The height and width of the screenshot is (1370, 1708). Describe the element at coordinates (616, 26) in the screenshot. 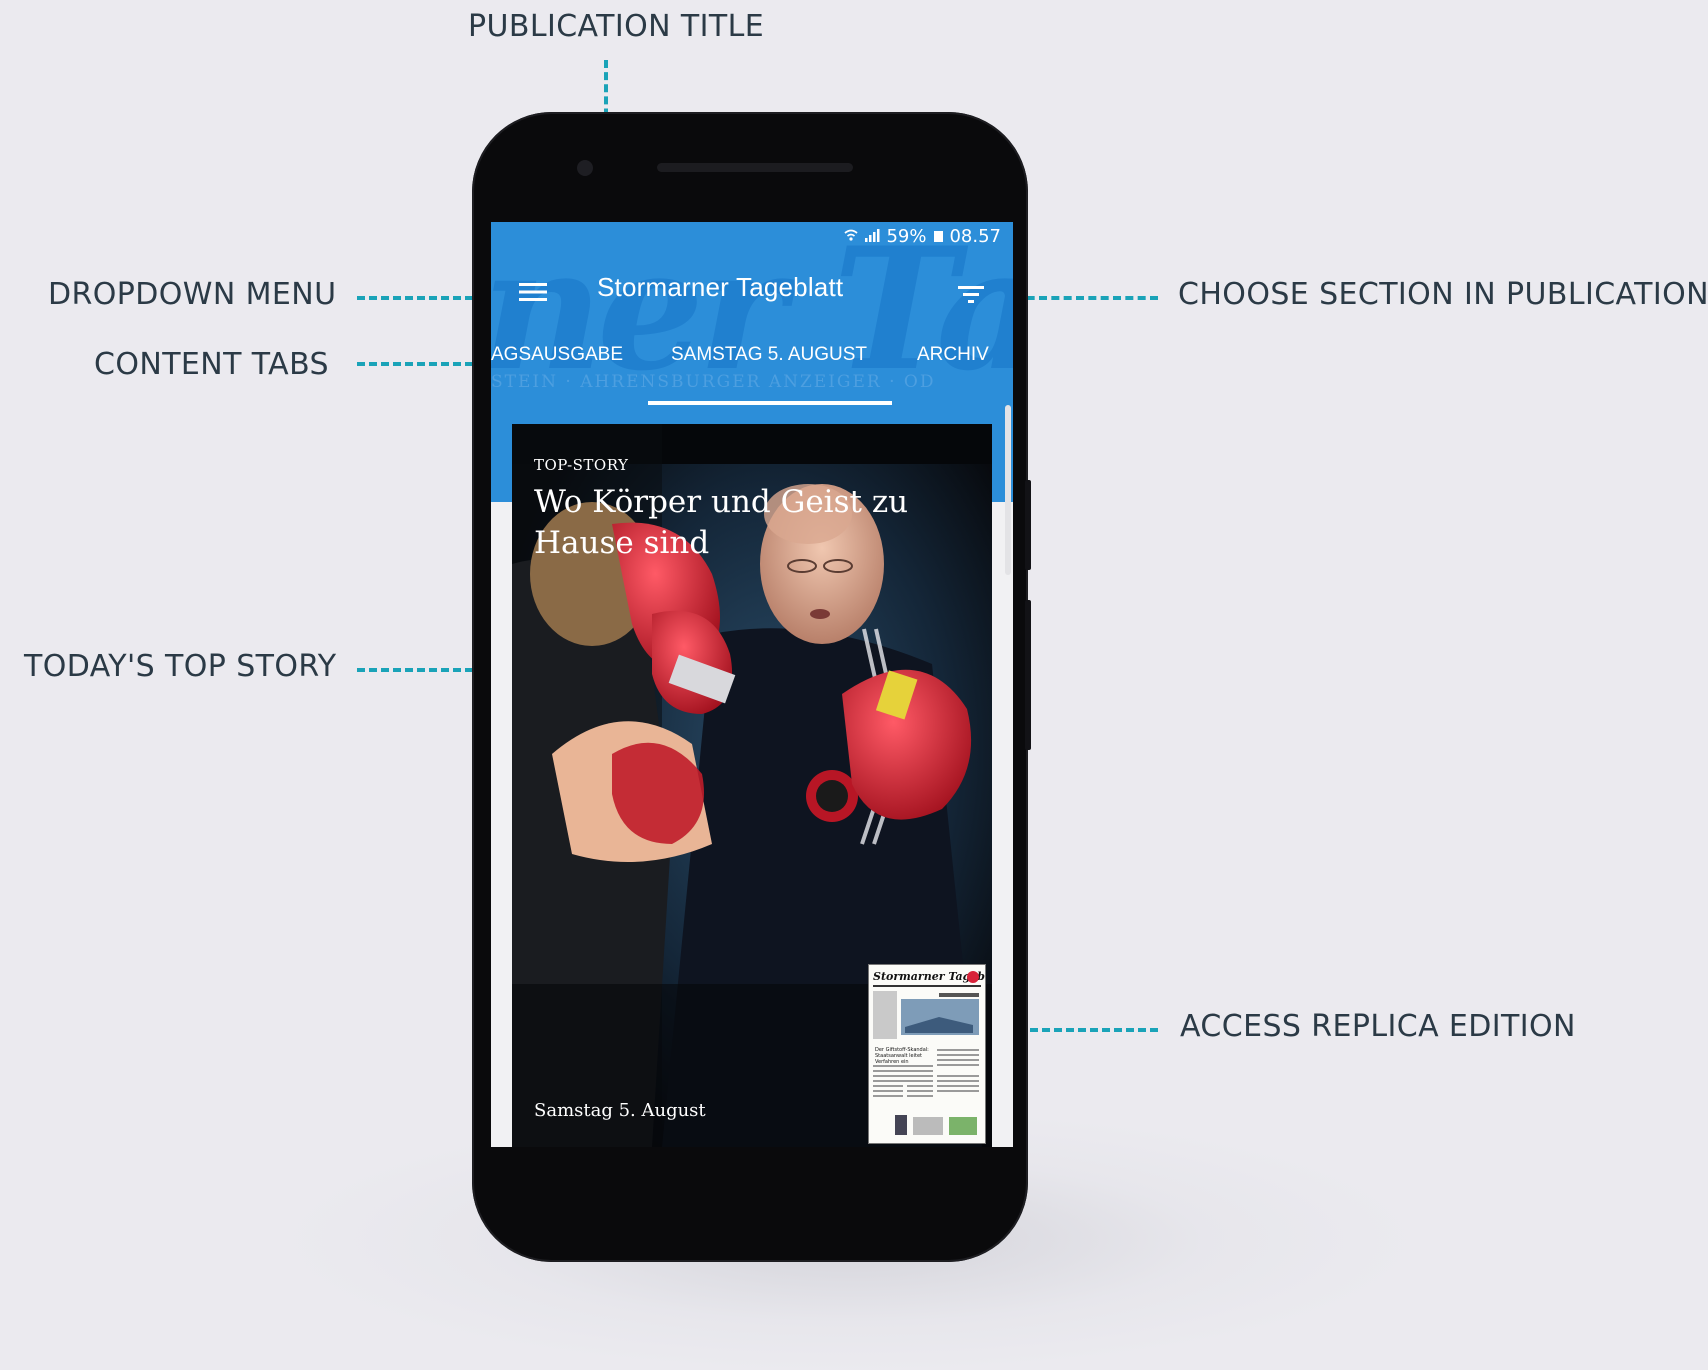

I see `callout-publication-title: PUBLICATION TITLE` at that location.